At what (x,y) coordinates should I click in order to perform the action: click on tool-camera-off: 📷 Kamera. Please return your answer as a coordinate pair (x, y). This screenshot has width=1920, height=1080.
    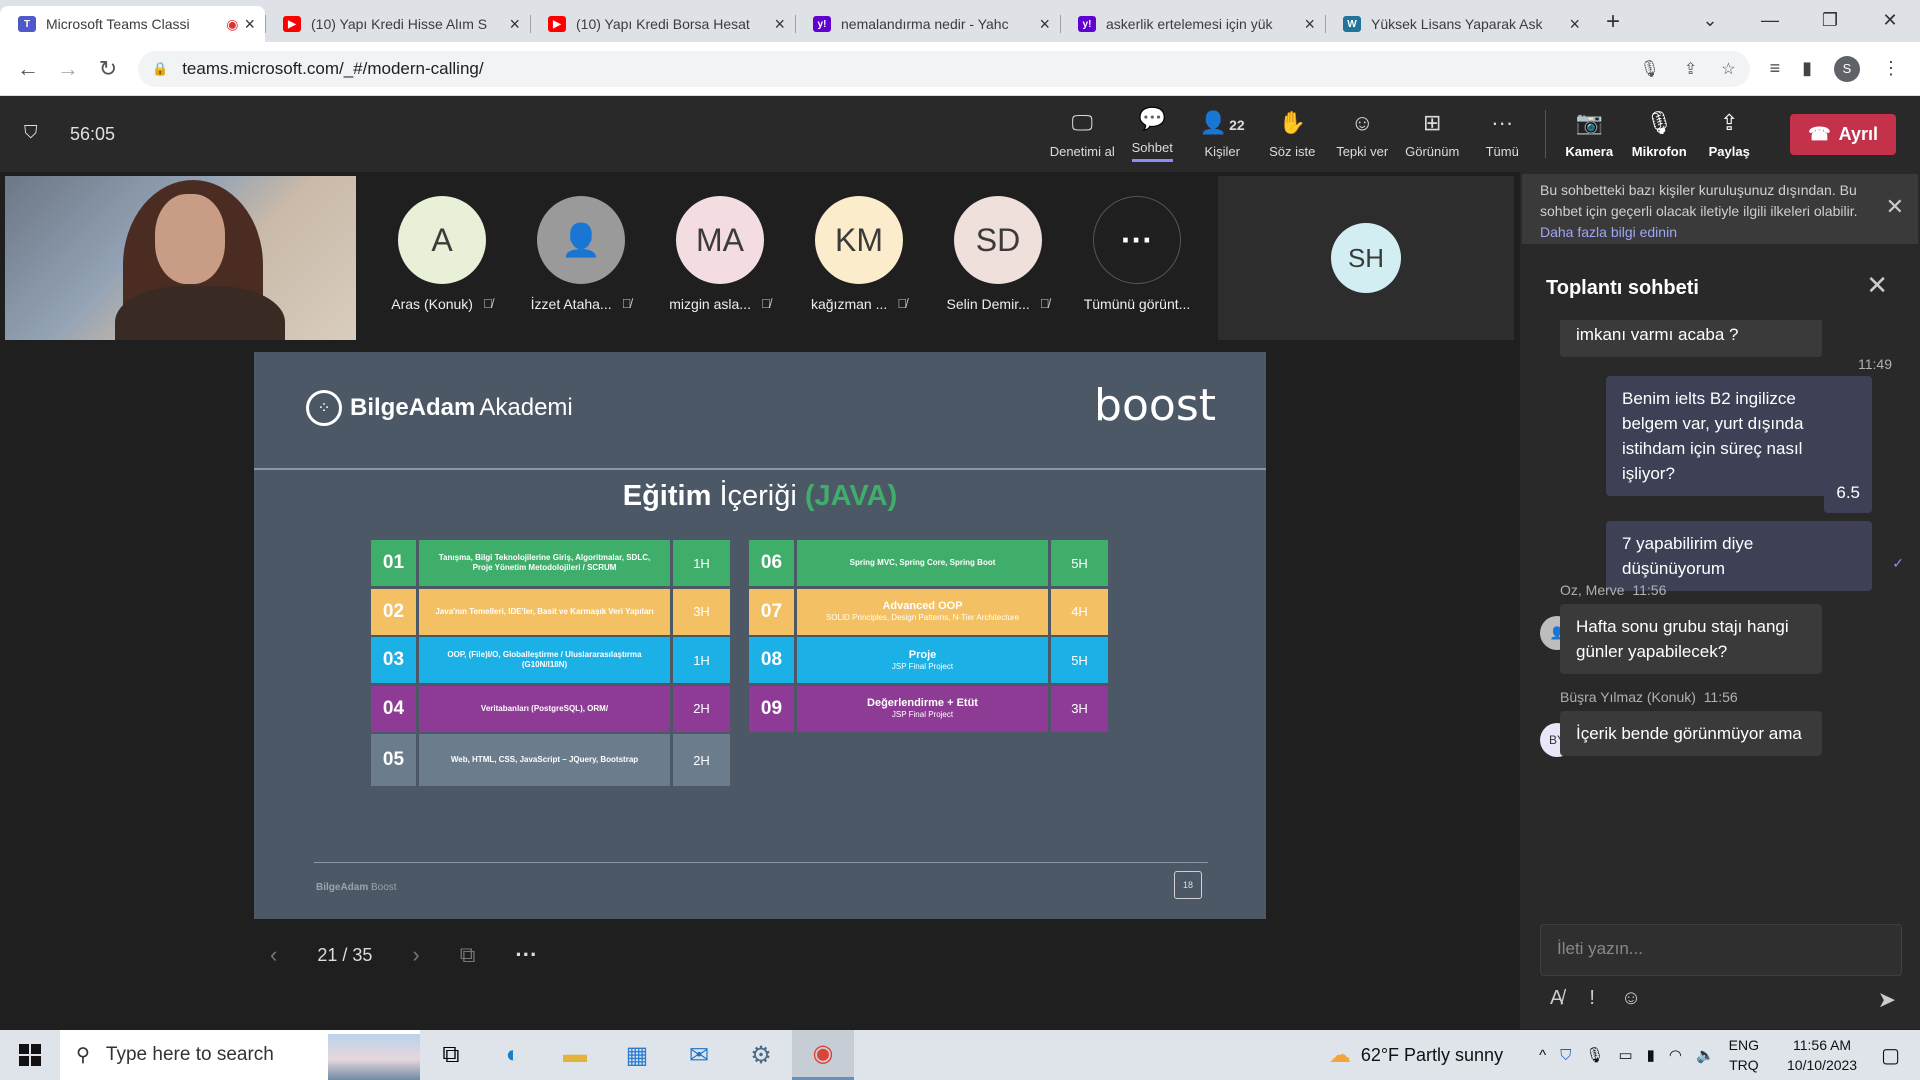
    Looking at the image, I should click on (1589, 134).